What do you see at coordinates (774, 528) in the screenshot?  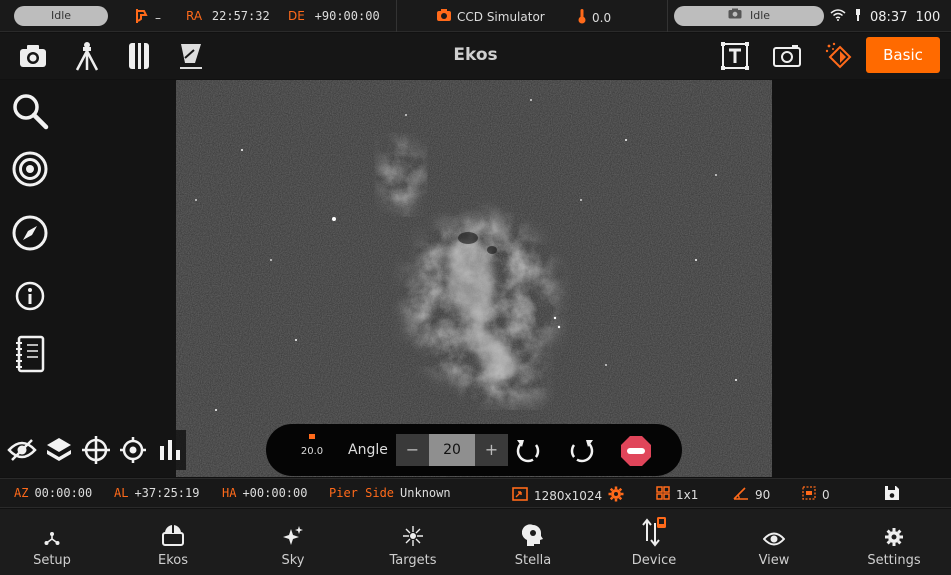 I see `view-icon` at bounding box center [774, 528].